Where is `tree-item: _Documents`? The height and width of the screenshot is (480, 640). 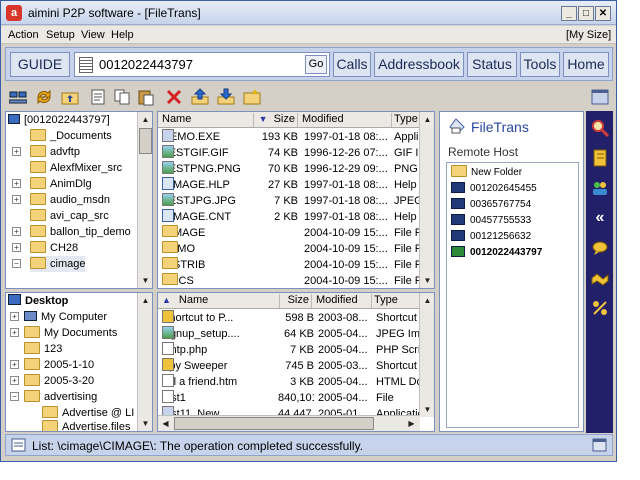 tree-item: _Documents is located at coordinates (71, 136).